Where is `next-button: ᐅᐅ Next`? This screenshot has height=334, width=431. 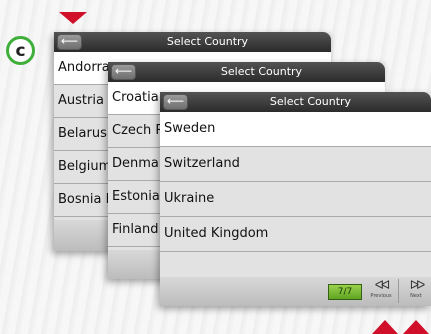
next-button: ᐅᐅ Next is located at coordinates (416, 290).